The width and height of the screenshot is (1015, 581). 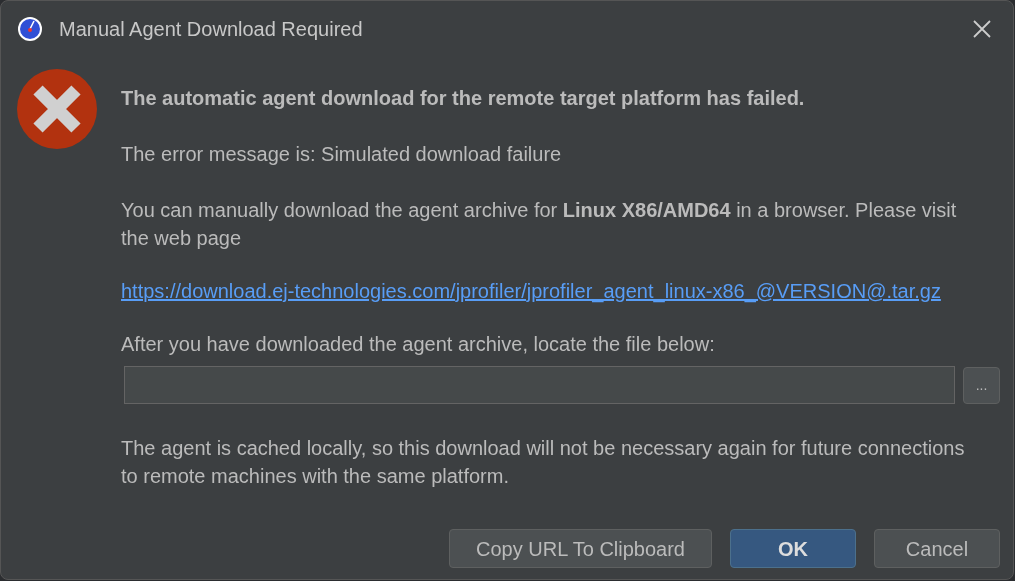 What do you see at coordinates (211, 29) in the screenshot?
I see `window-title: Manual Agent Download Required` at bounding box center [211, 29].